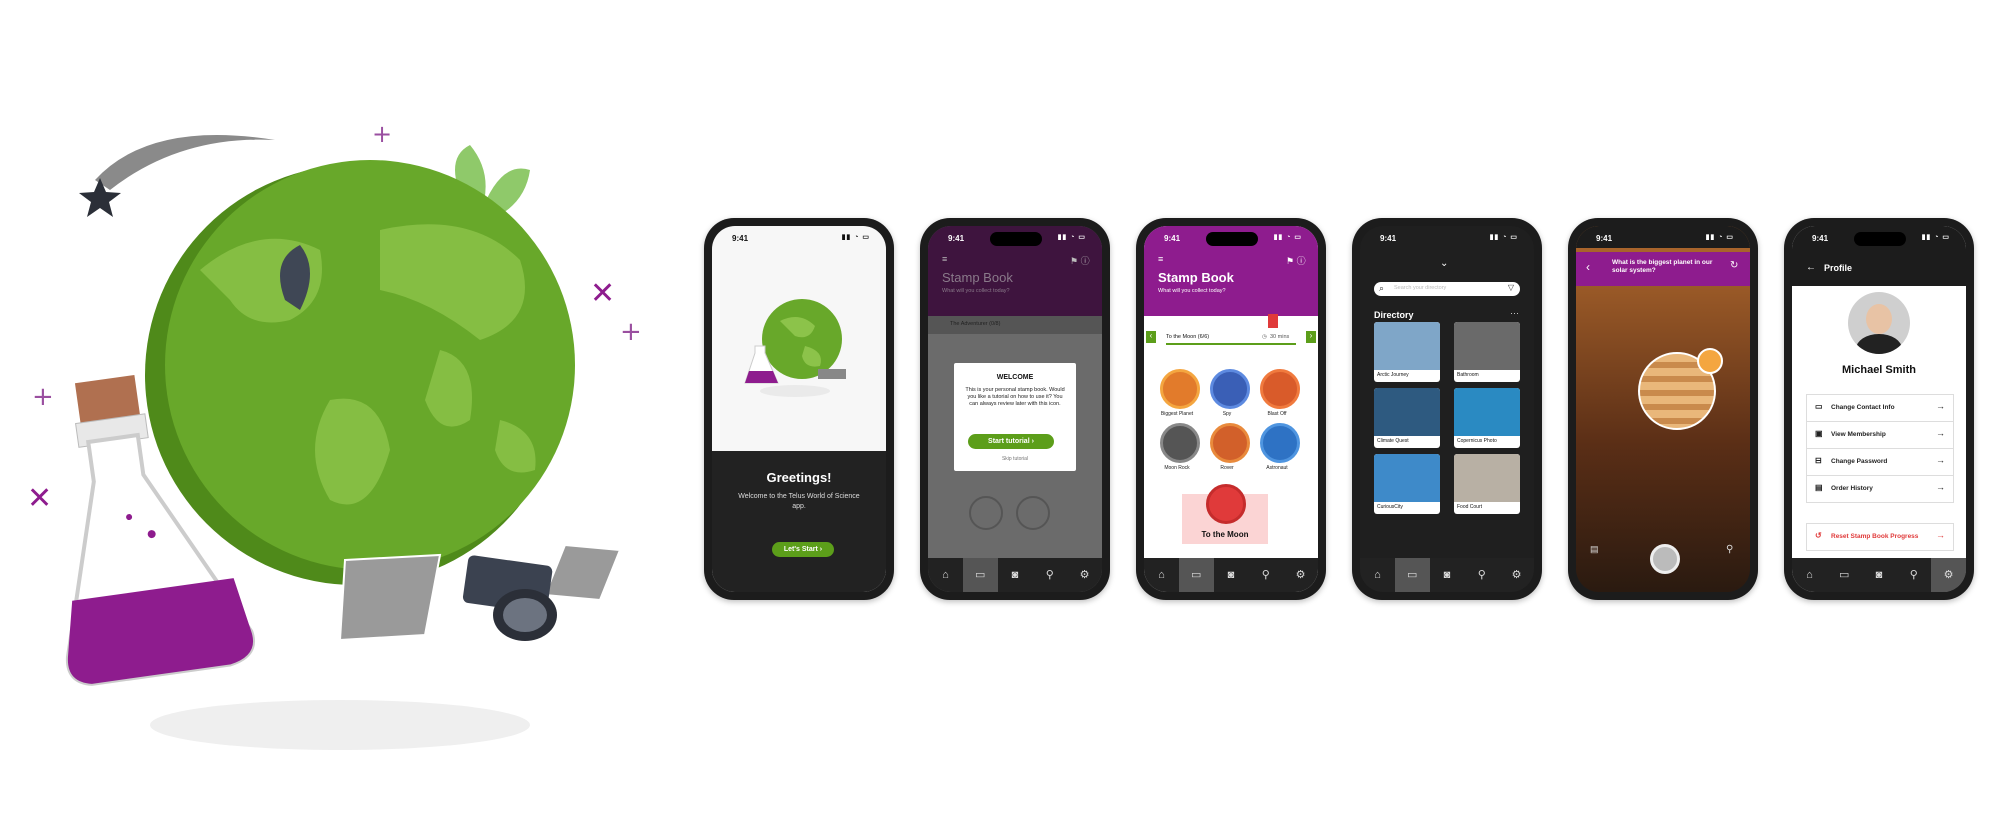  What do you see at coordinates (1734, 265) in the screenshot?
I see `refresh-icon: ↻` at bounding box center [1734, 265].